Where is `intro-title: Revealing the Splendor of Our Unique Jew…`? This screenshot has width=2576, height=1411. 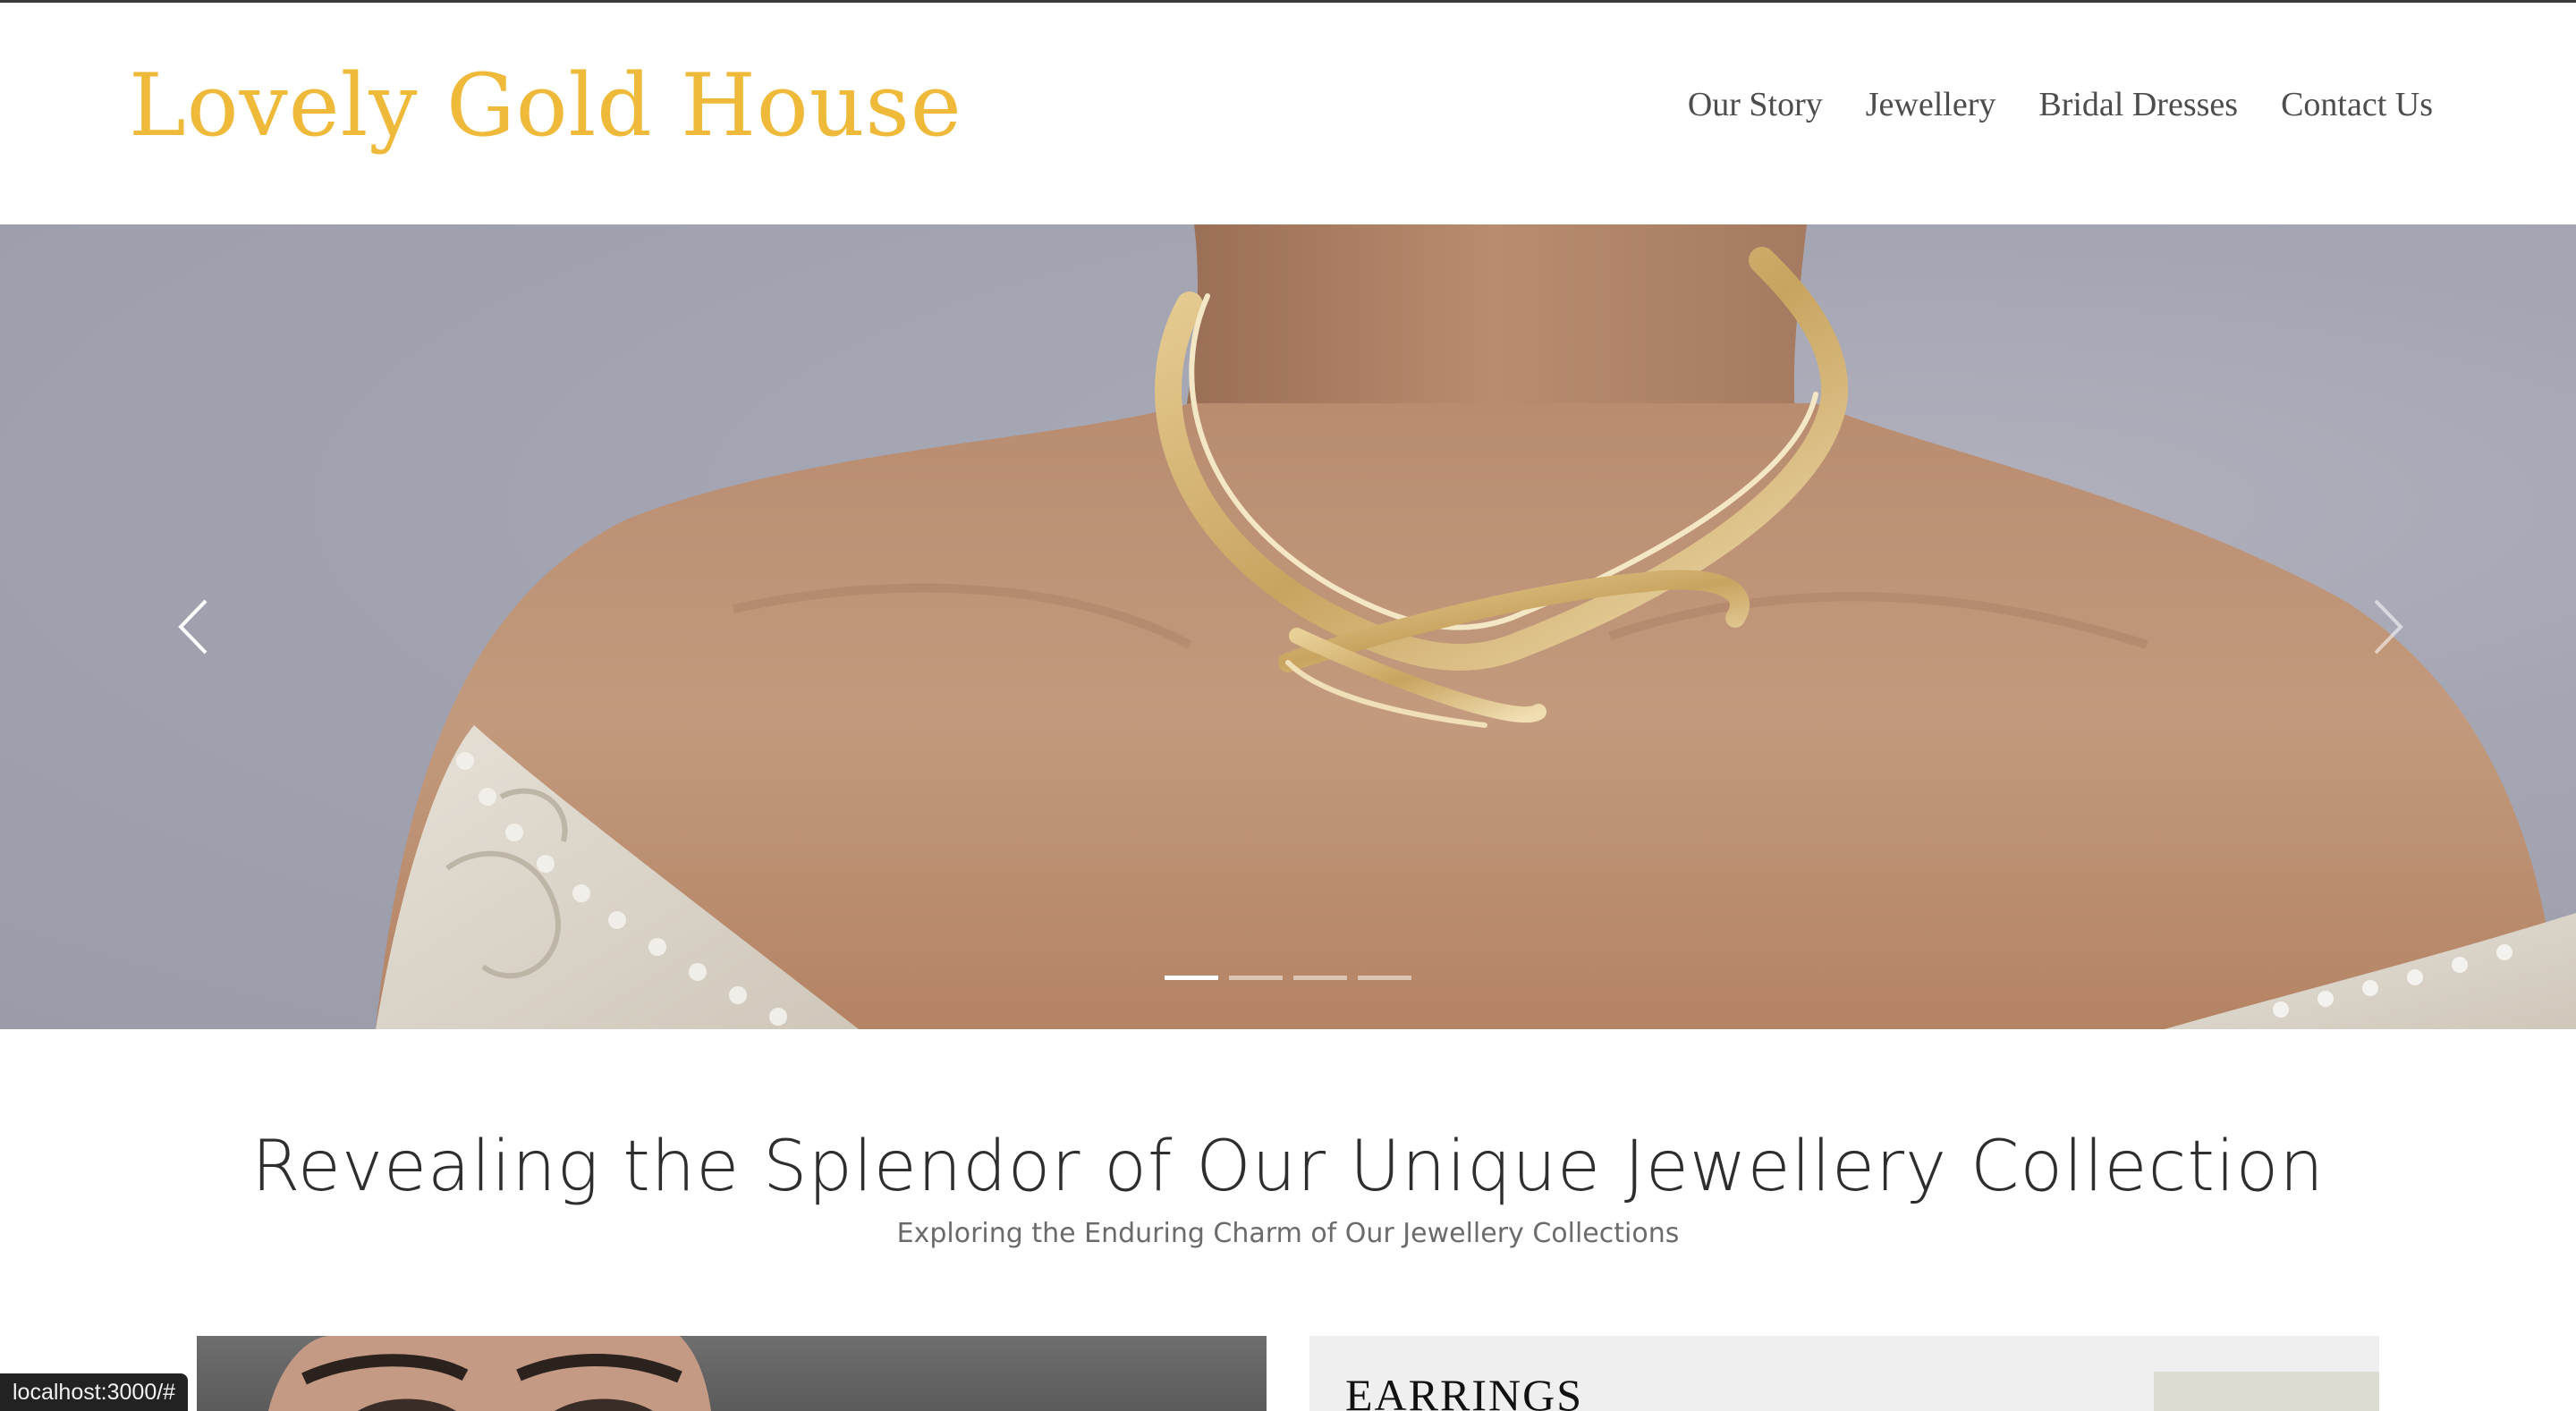
intro-title: Revealing the Splendor of Our Unique Jew… is located at coordinates (1288, 1167).